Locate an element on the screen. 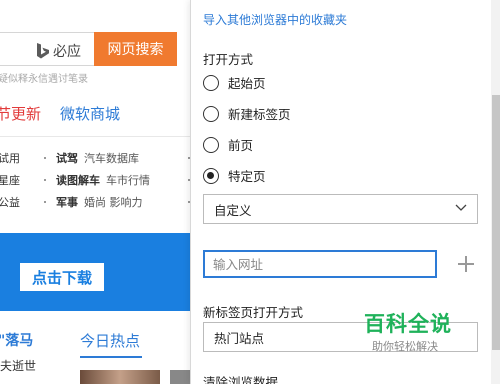 The width and height of the screenshot is (500, 384). radio-label: 特定页 is located at coordinates (247, 176).